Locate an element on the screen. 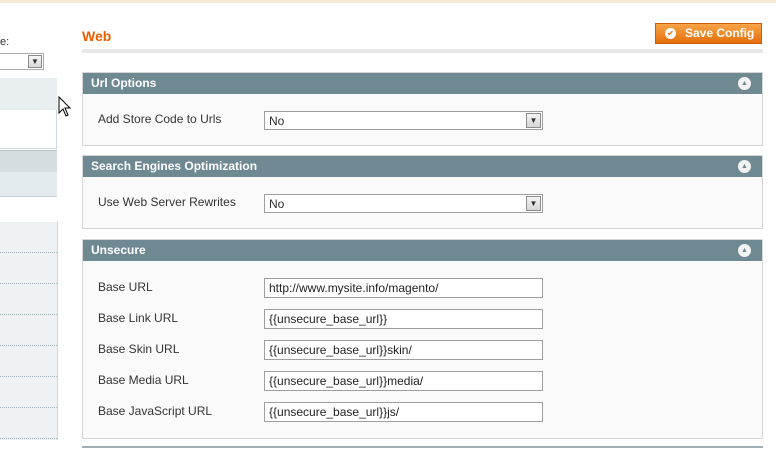  sidebar-list is located at coordinates (29, 331).